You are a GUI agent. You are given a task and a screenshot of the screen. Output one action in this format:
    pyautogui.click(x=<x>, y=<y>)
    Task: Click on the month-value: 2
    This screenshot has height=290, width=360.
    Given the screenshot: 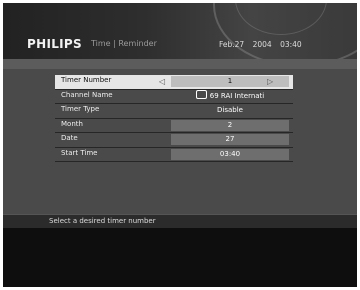 What is the action you would take?
    pyautogui.click(x=230, y=125)
    